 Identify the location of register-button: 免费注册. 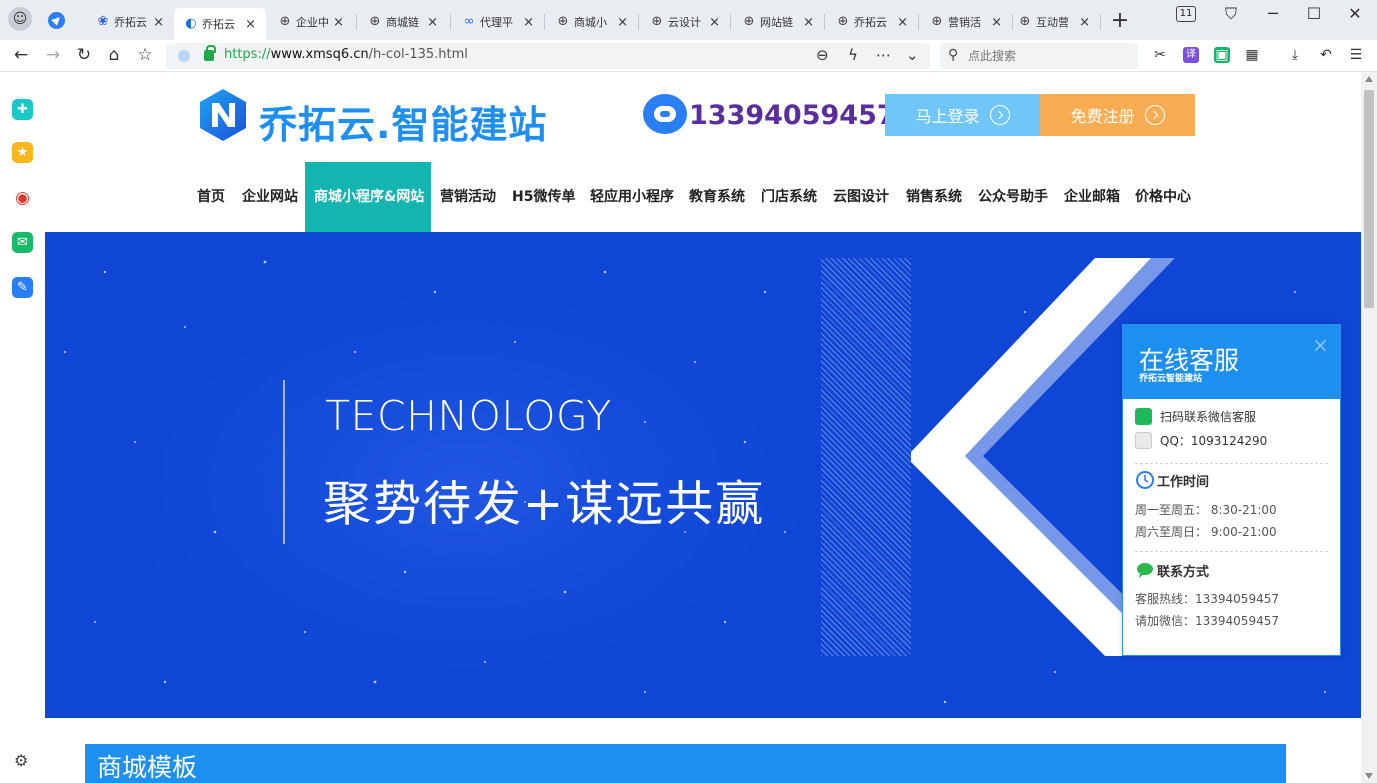
(1117, 115).